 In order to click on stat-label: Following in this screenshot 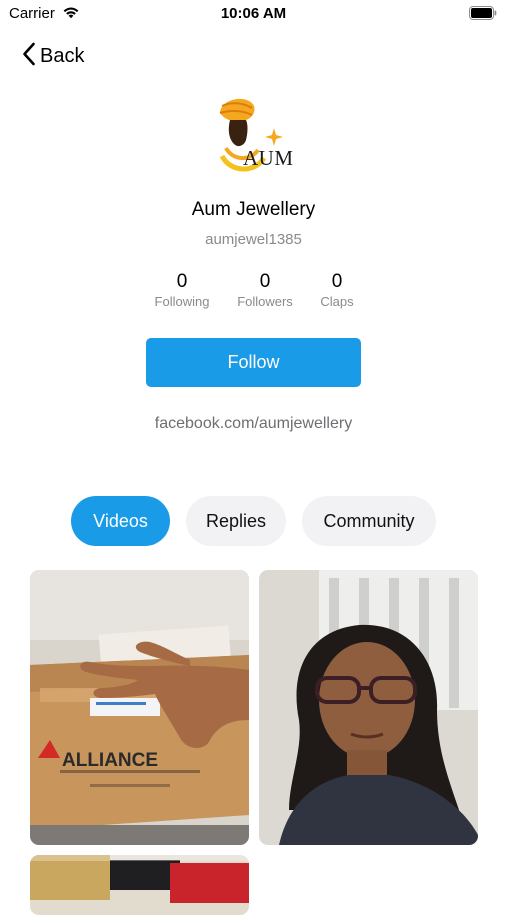, I will do `click(182, 301)`.